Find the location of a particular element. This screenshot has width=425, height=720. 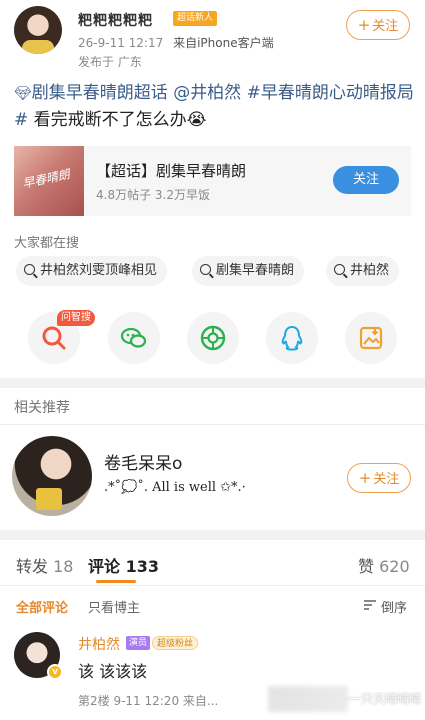

moments-icon is located at coordinates (213, 338).